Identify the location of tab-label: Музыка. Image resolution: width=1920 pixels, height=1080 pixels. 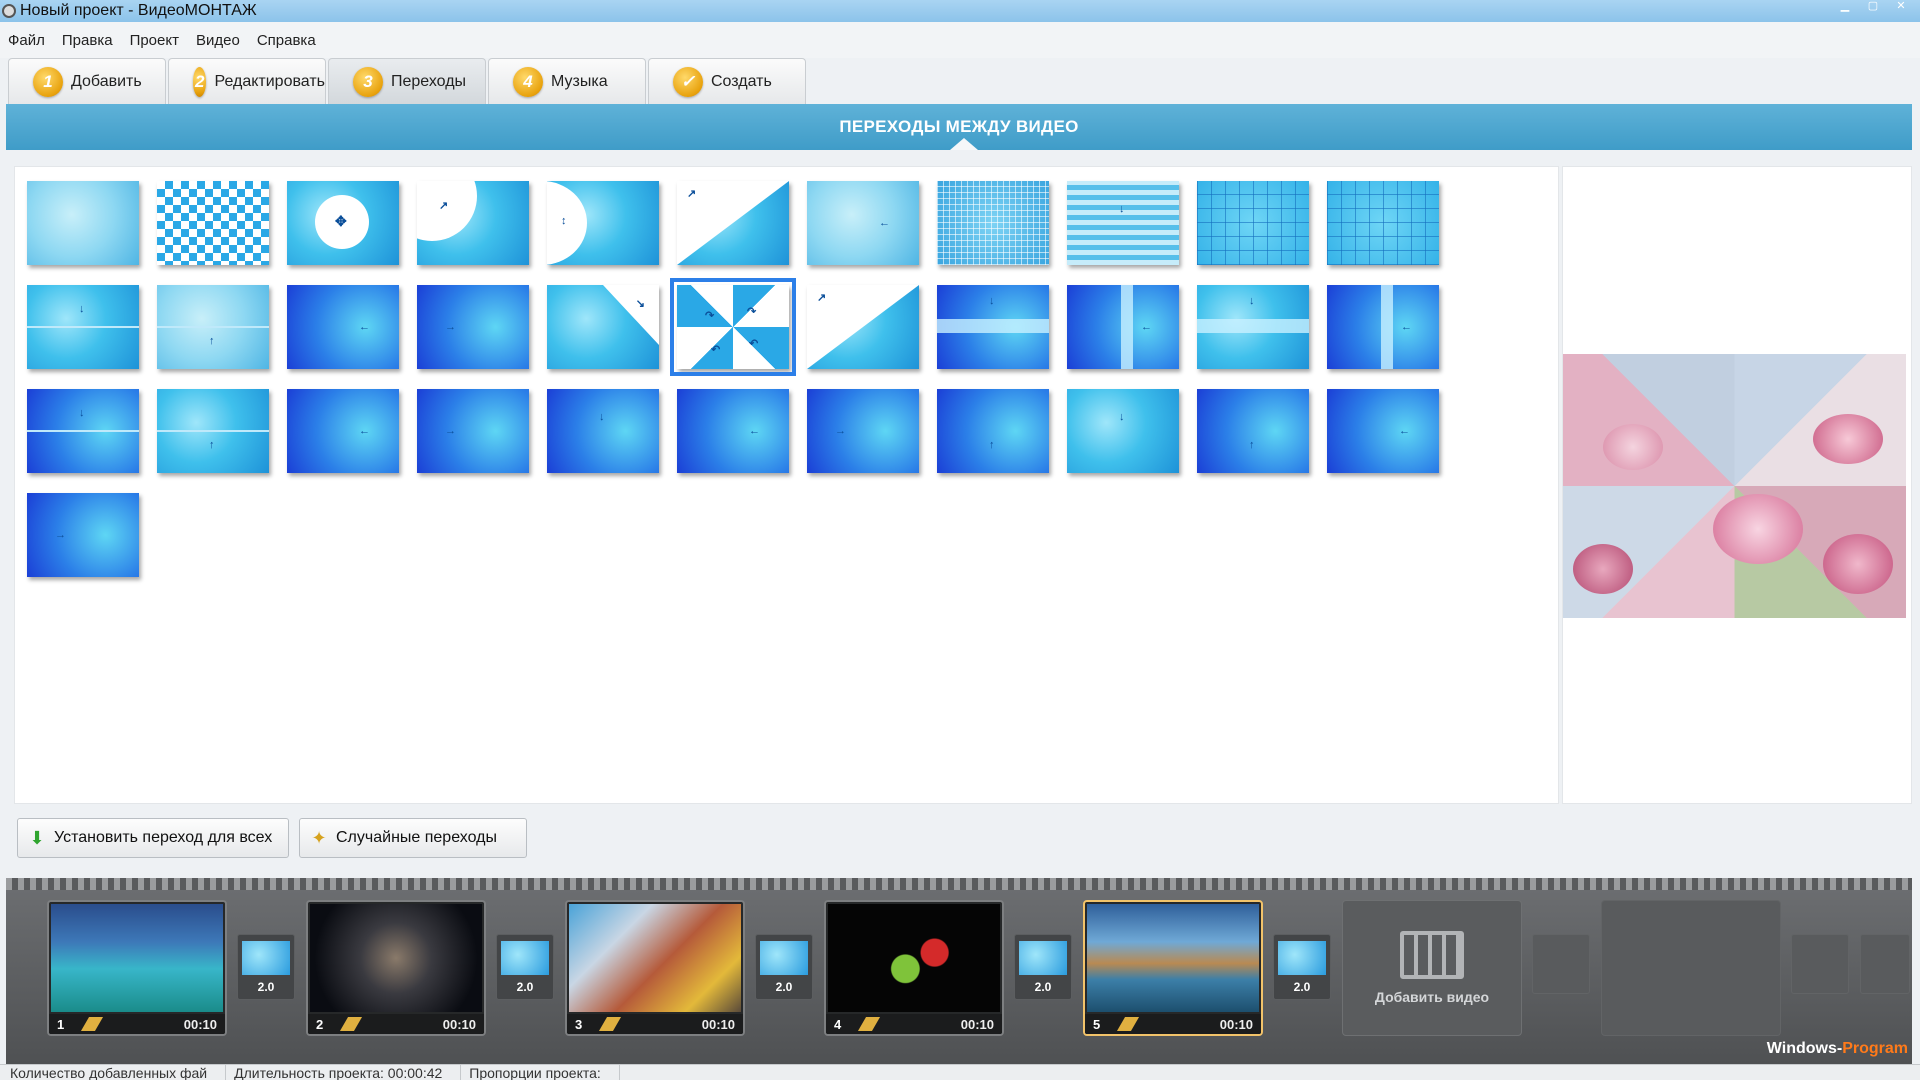
(579, 81).